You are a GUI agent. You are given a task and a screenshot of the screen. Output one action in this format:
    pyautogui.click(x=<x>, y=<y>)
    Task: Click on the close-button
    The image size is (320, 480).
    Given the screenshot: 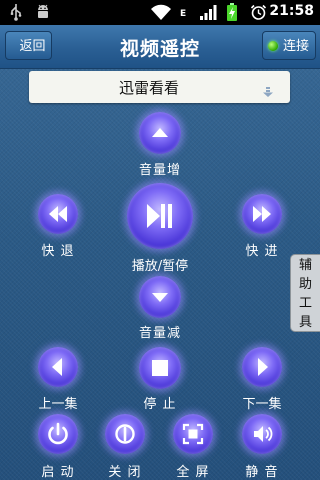 What is the action you would take?
    pyautogui.click(x=125, y=434)
    